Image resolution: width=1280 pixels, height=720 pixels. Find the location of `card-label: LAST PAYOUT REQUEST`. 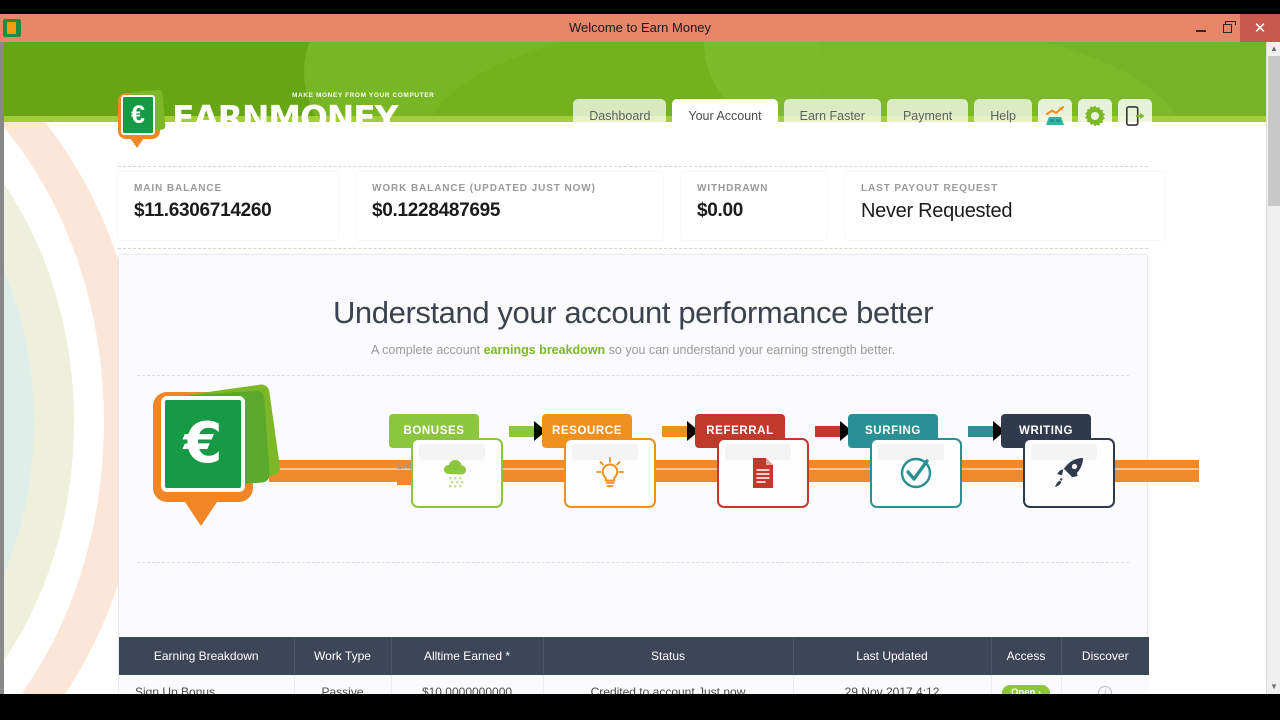

card-label: LAST PAYOUT REQUEST is located at coordinates (930, 188).